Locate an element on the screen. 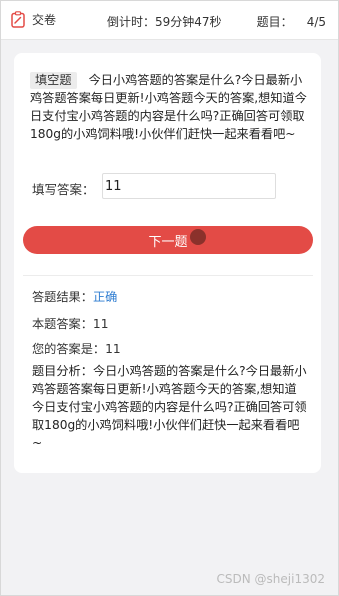 The width and height of the screenshot is (339, 596). watermark: CSDN @sheji1302 is located at coordinates (270, 579).